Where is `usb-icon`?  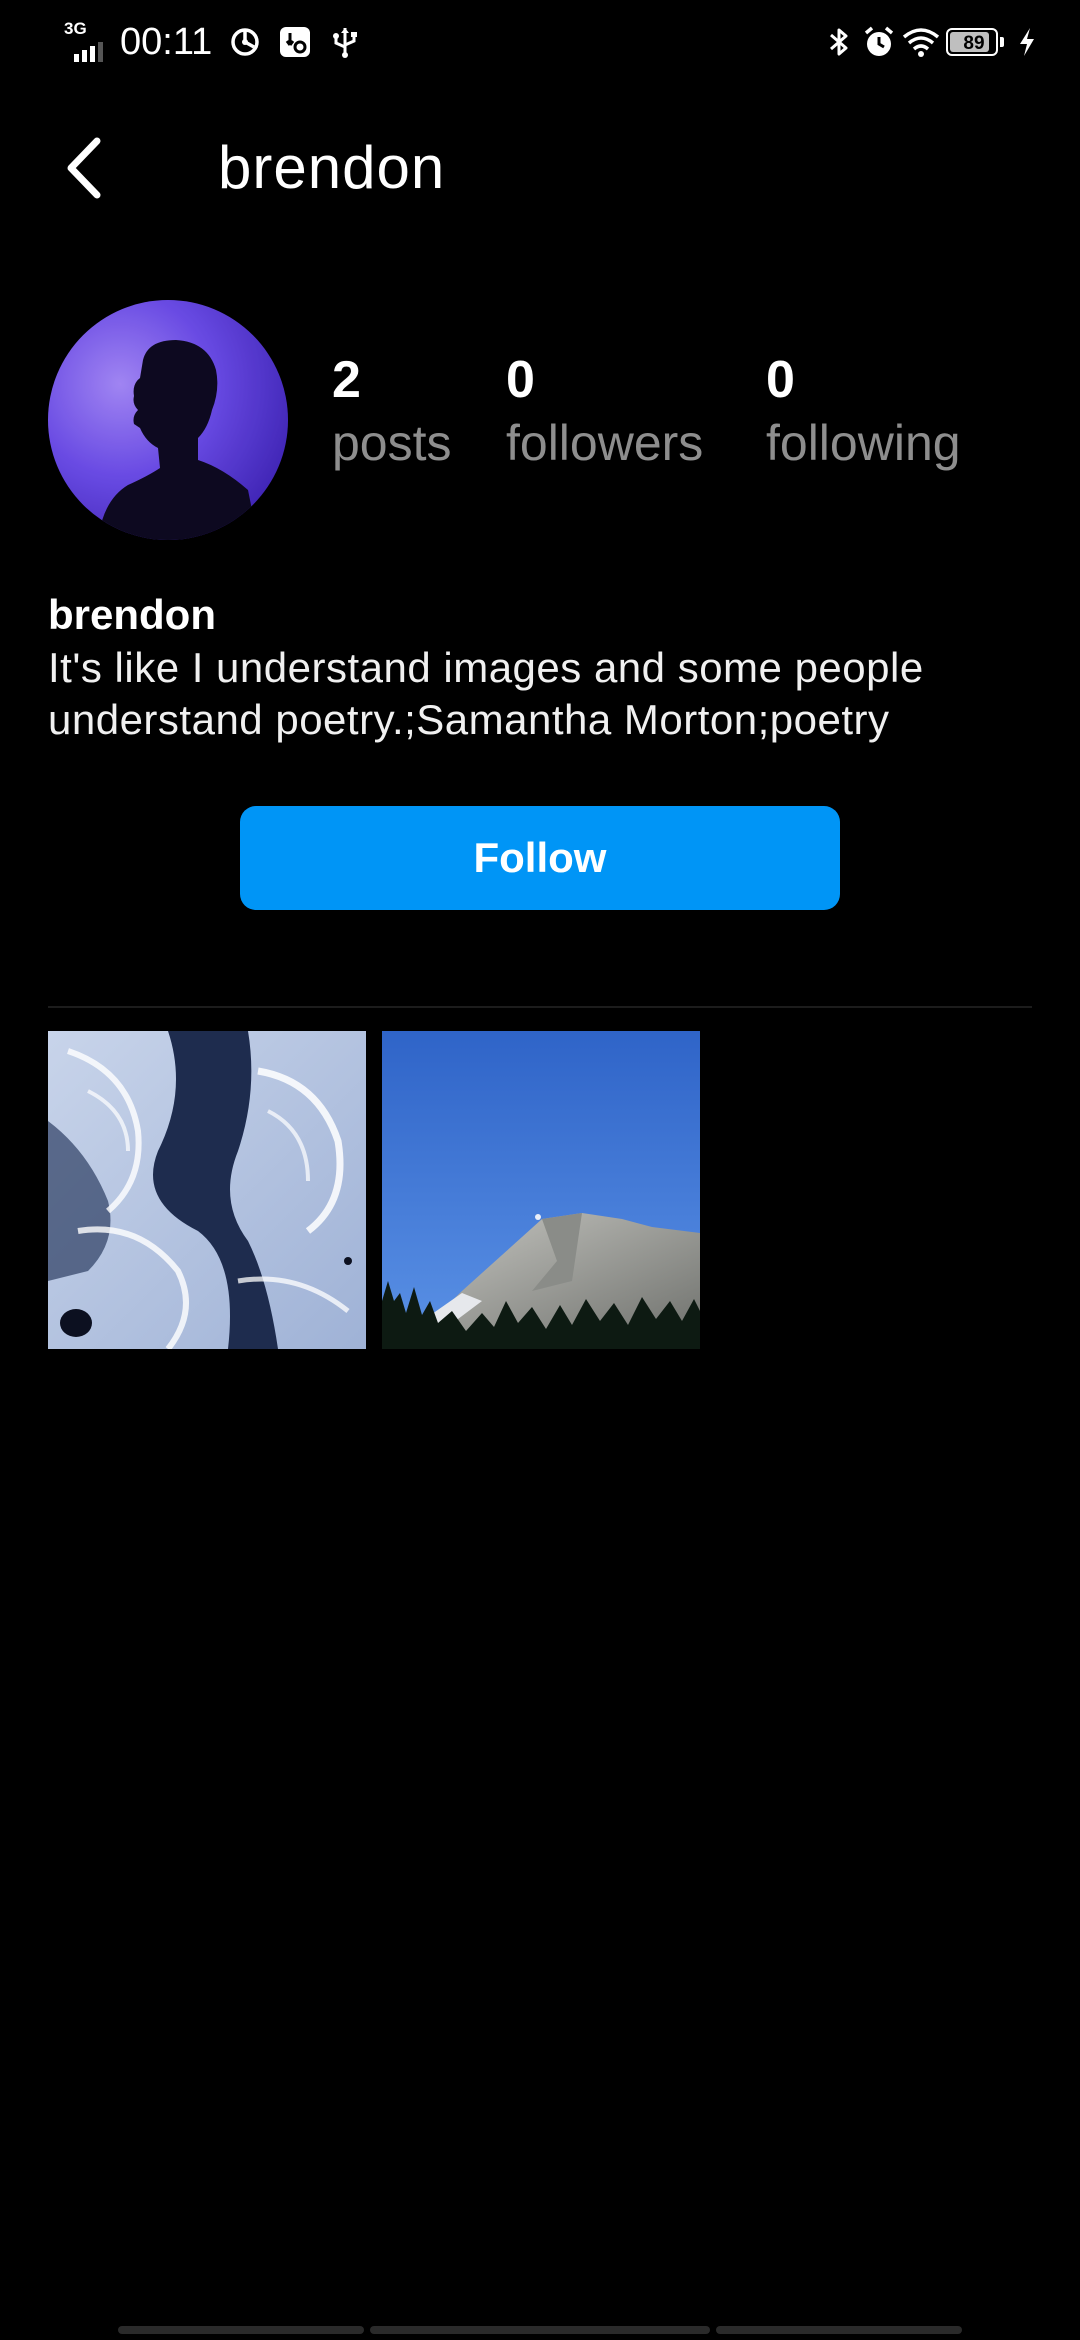 usb-icon is located at coordinates (345, 42).